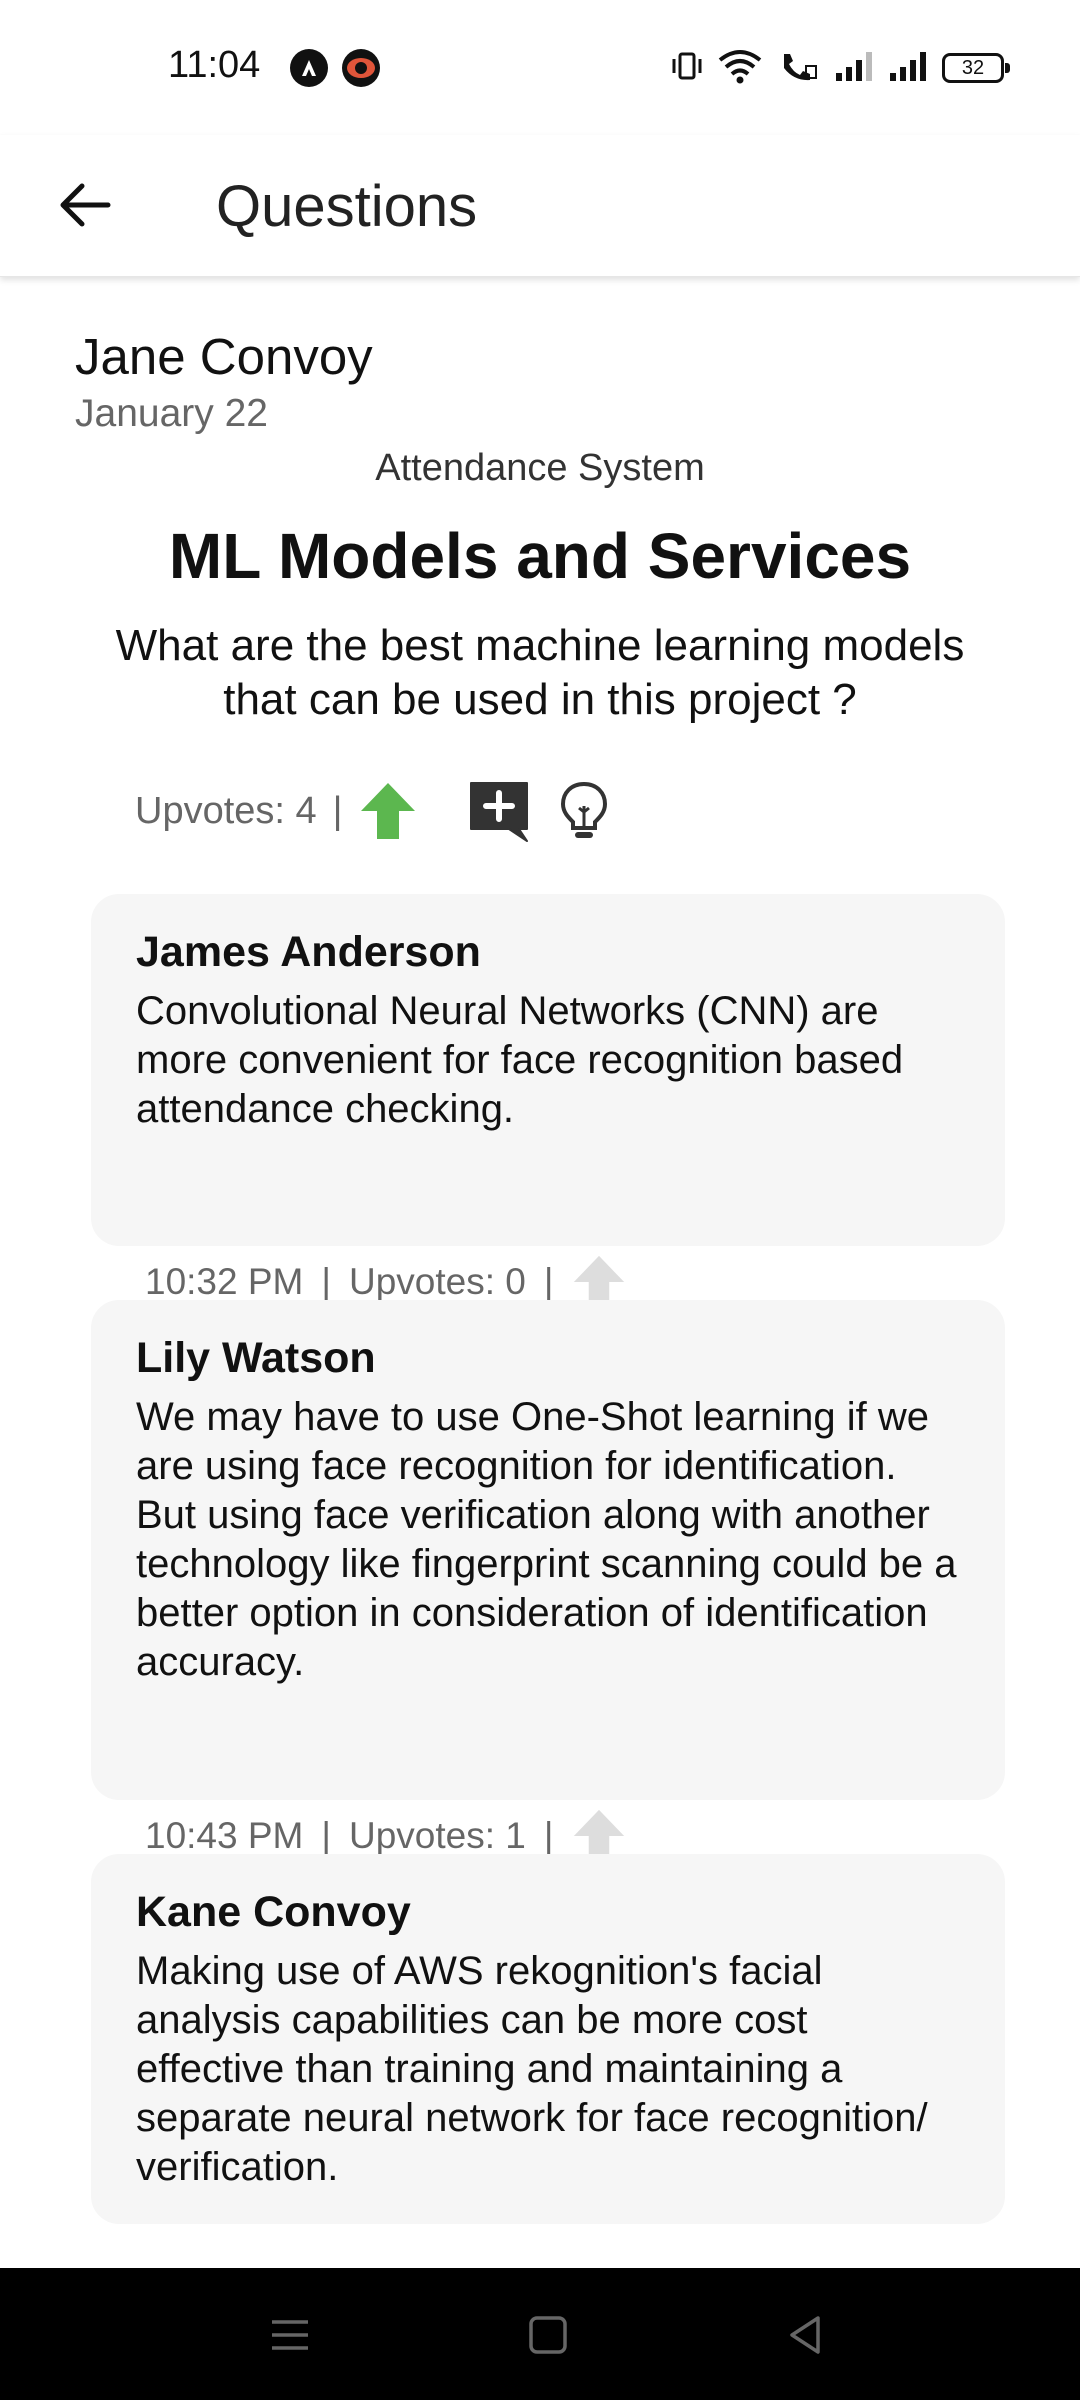 This screenshot has width=1080, height=2400. I want to click on lightbulb-icon, so click(583, 809).